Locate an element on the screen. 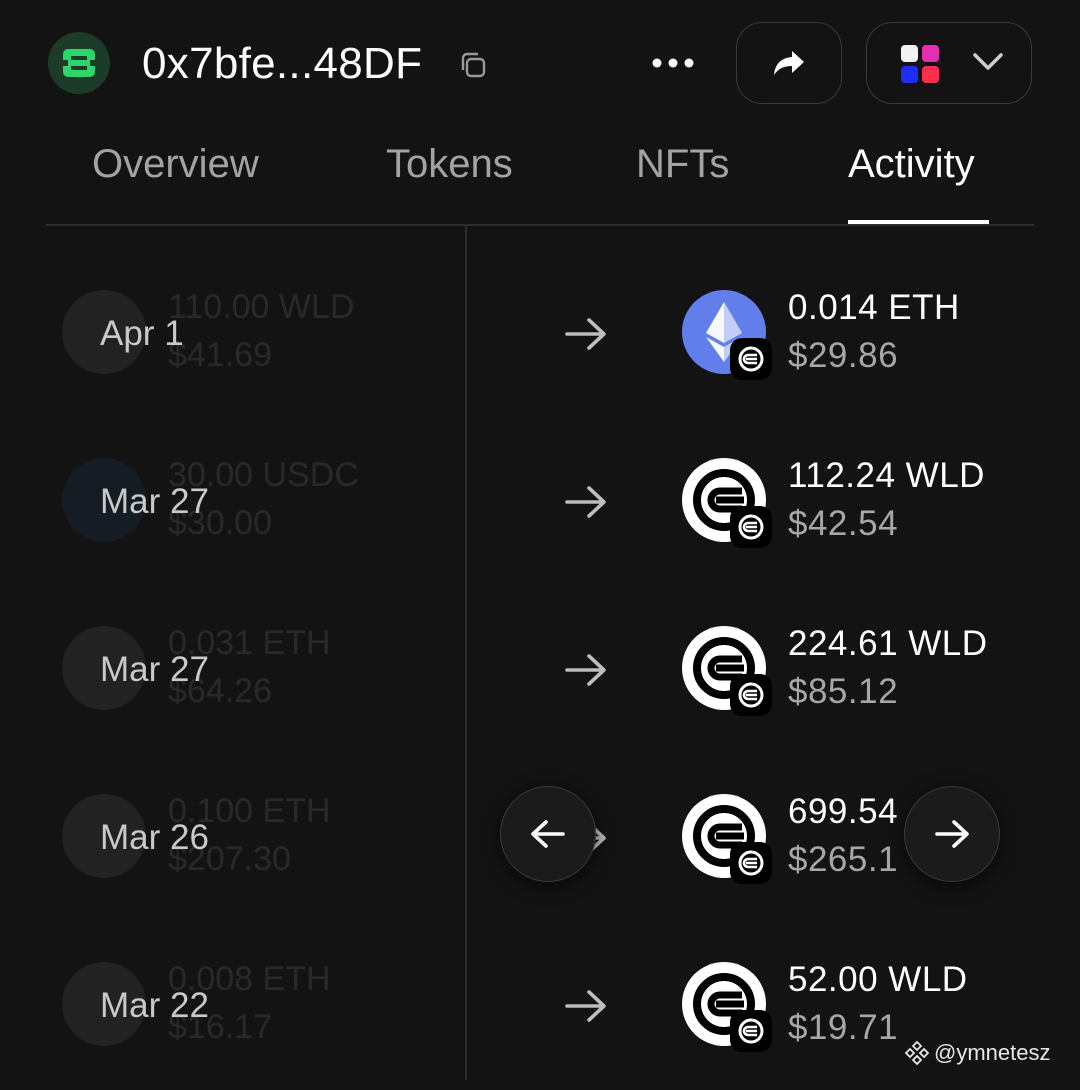 This screenshot has height=1090, width=1080. header: 0x7bfe...48DF is located at coordinates (540, 64).